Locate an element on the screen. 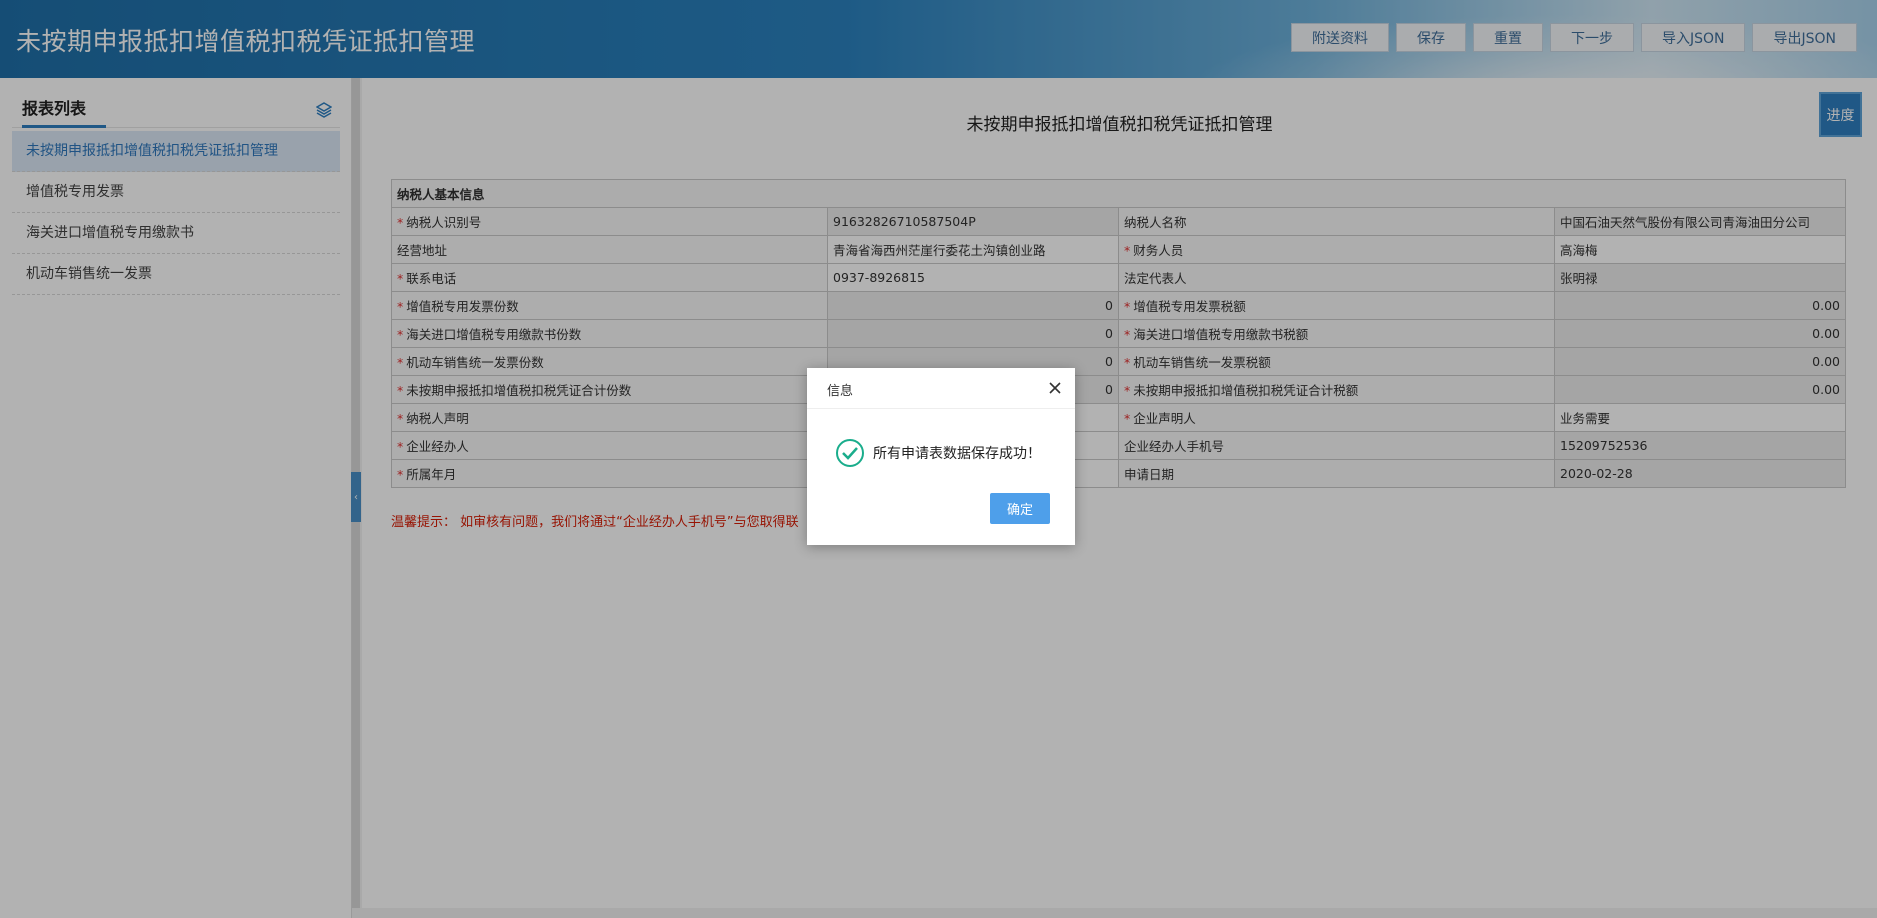 The image size is (1877, 918). close-icon is located at coordinates (1055, 388).